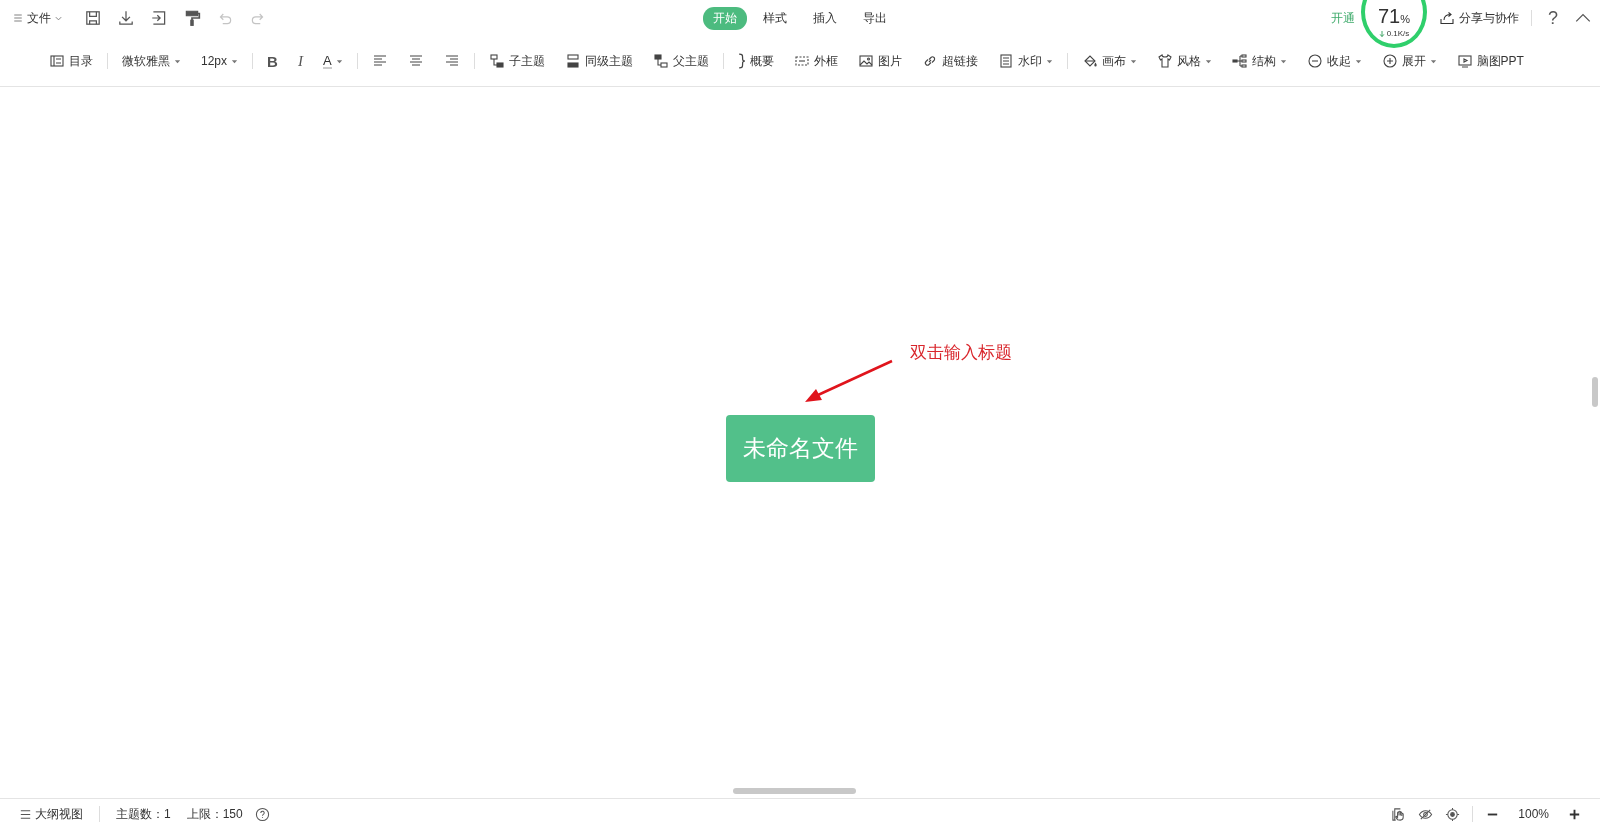 The image size is (1600, 829). What do you see at coordinates (496, 61) in the screenshot?
I see `child-topic-icon` at bounding box center [496, 61].